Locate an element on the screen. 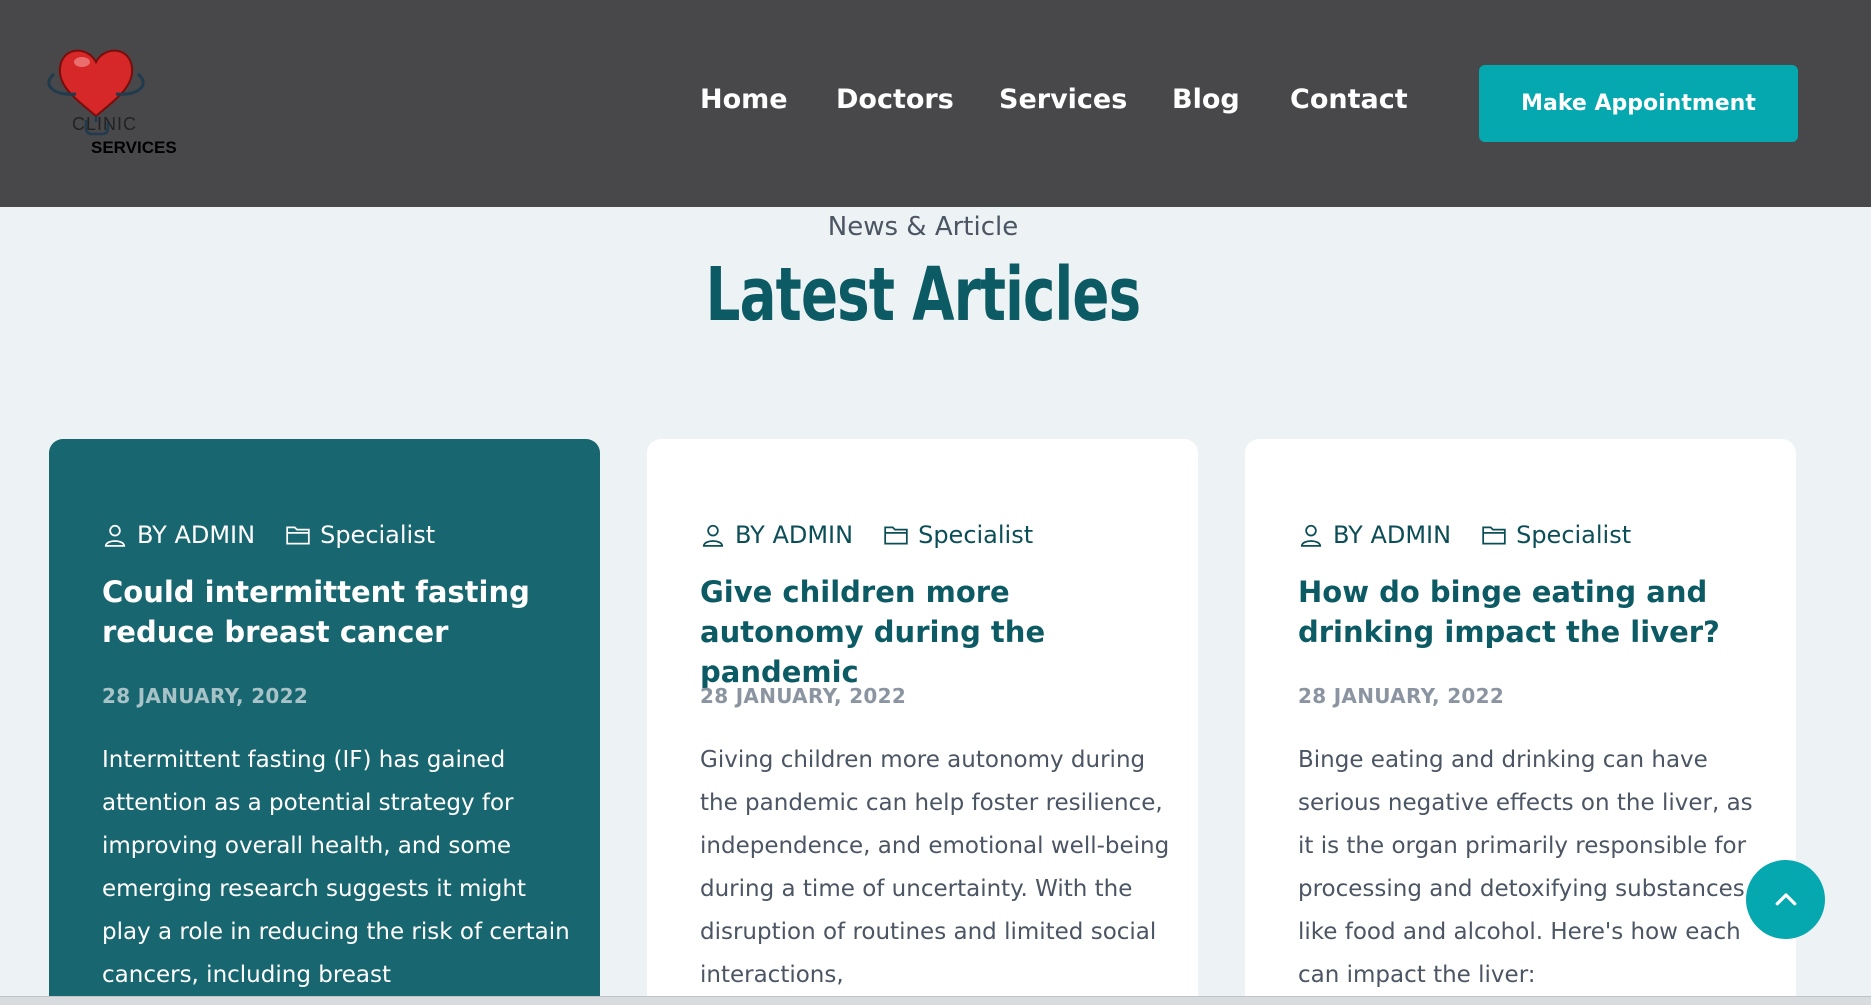 This screenshot has height=1005, width=1871. chevron-up-icon is located at coordinates (1785, 898).